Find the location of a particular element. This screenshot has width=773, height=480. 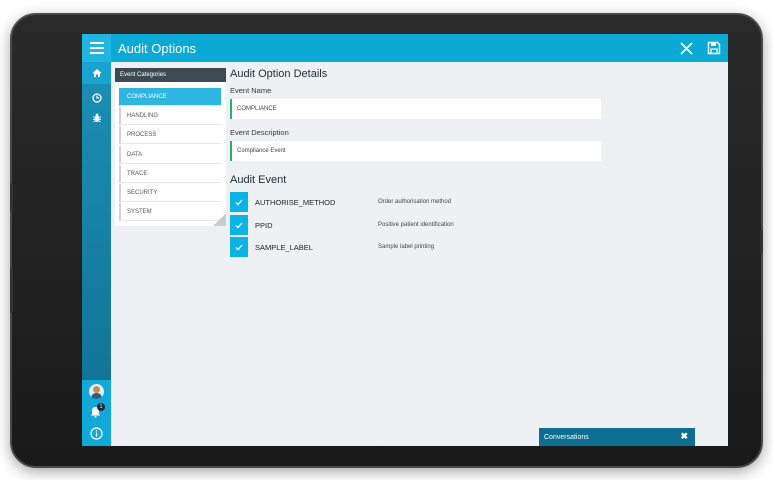

category-security: SECURITY is located at coordinates (170, 192).